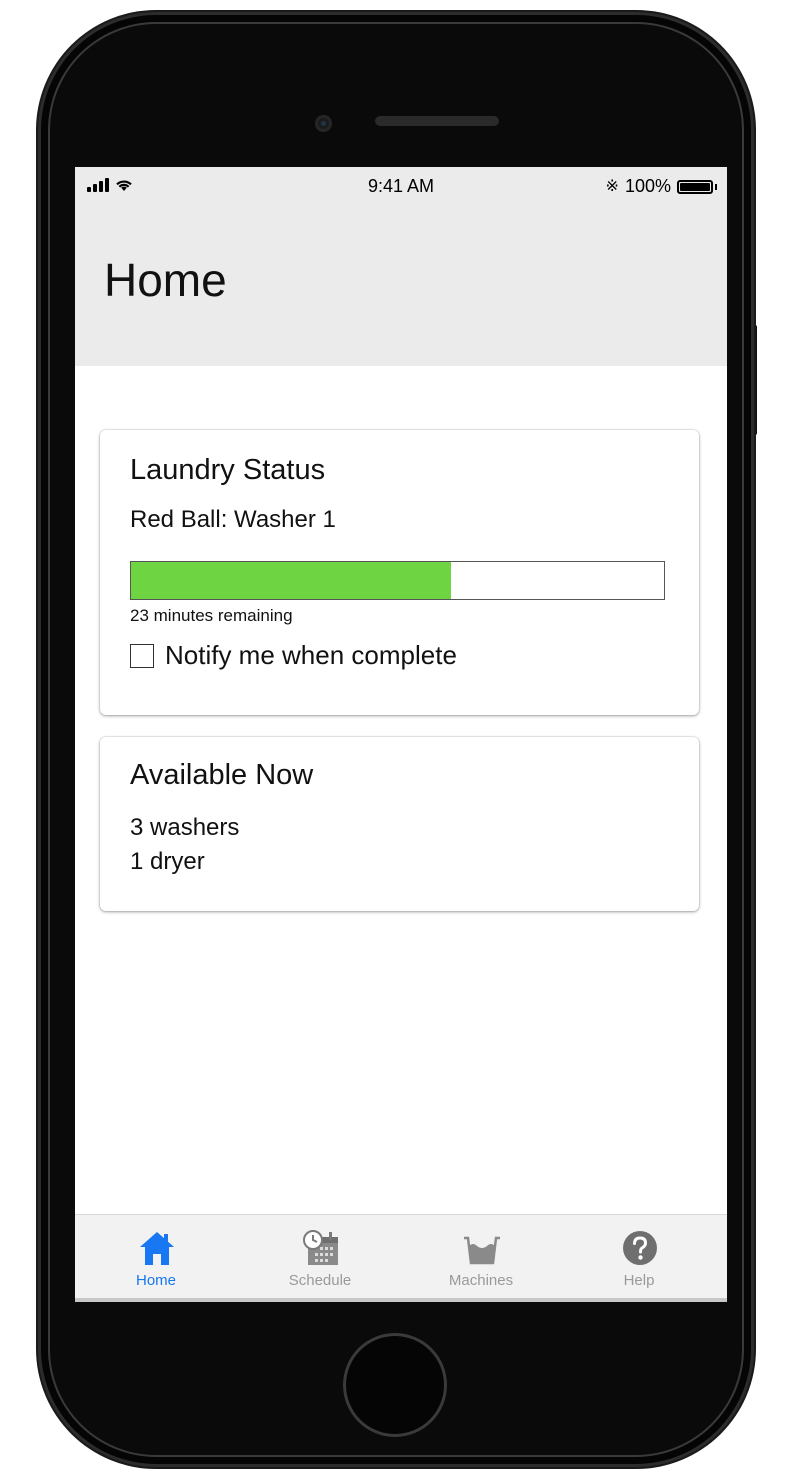  Describe the element at coordinates (157, 1248) in the screenshot. I see `home-icon` at that location.